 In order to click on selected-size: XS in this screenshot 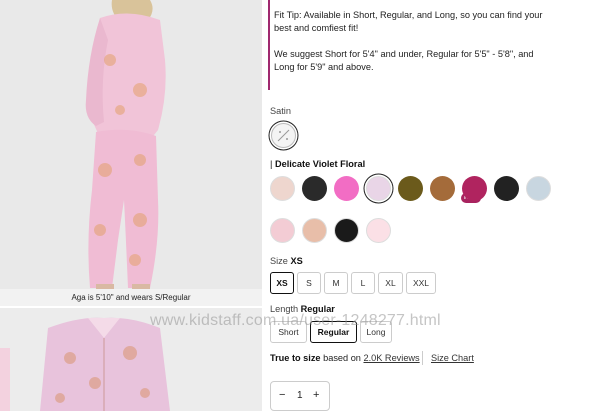, I will do `click(296, 261)`.